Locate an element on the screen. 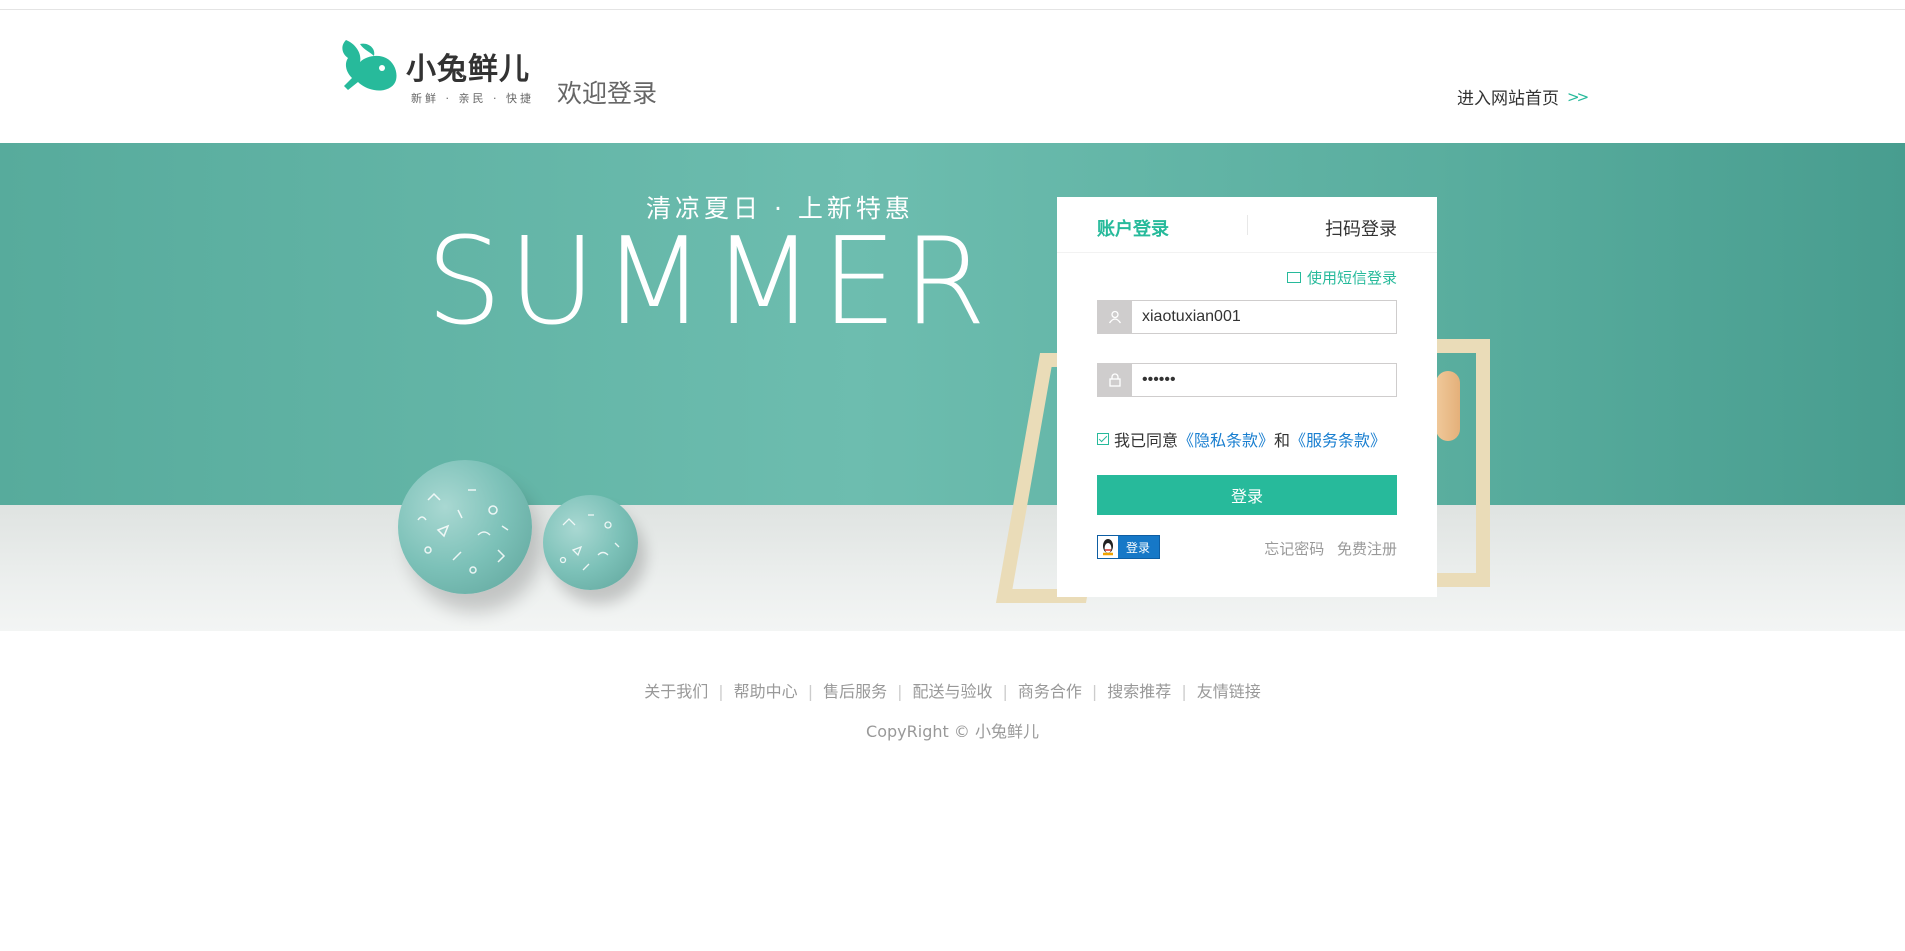 This screenshot has height=951, width=1905. account-links: 忘记密码 免费注册 is located at coordinates (1326, 548).